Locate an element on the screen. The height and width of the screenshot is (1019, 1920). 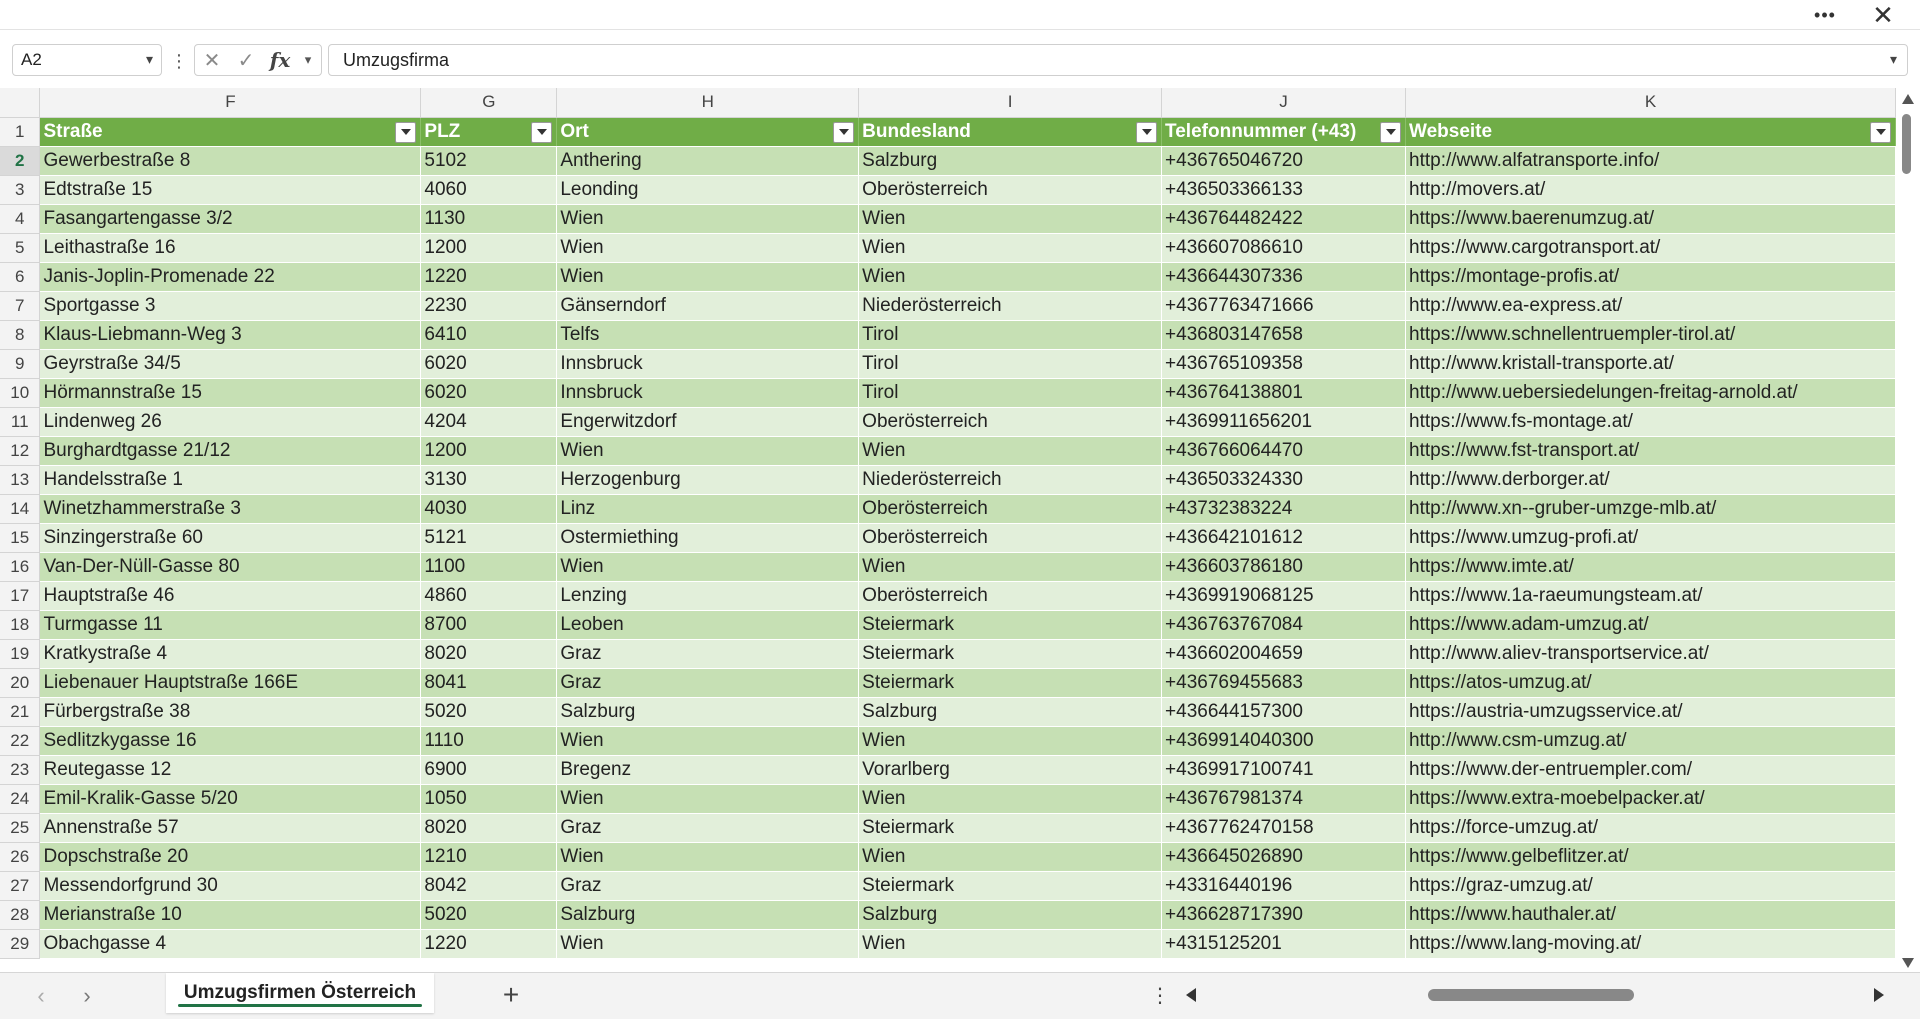
vertical-dots-icon: ⋮ is located at coordinates (1160, 995).